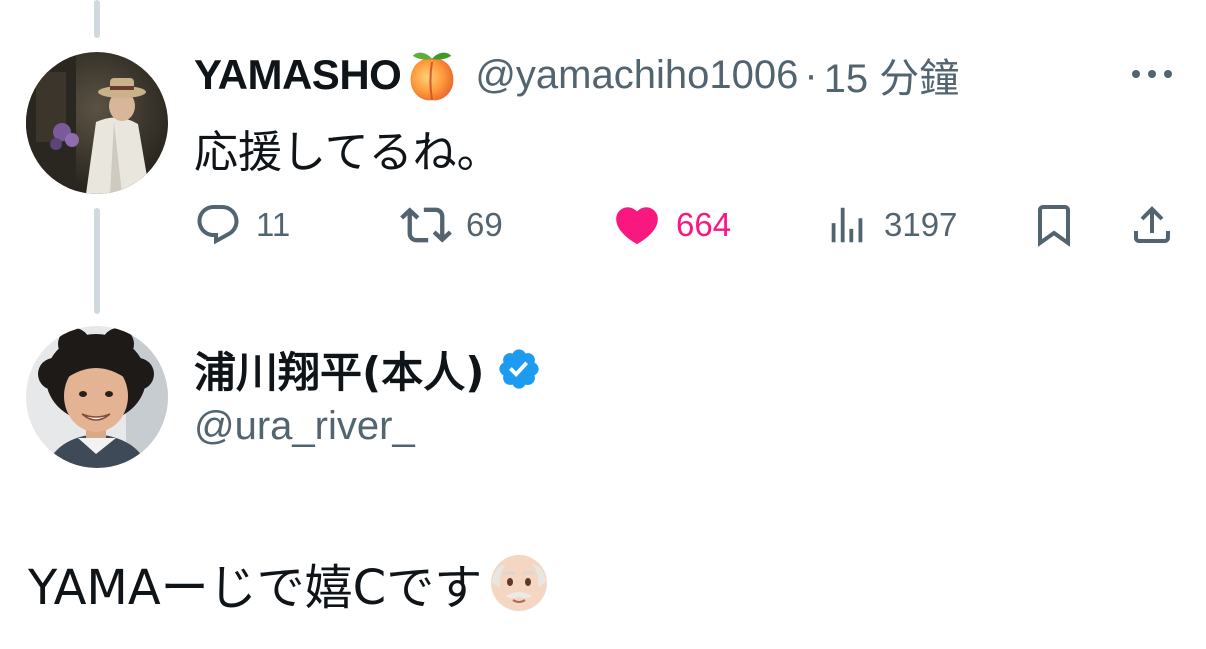  What do you see at coordinates (347, 152) in the screenshot?
I see `reply-tweet-text: 応援してるね。` at bounding box center [347, 152].